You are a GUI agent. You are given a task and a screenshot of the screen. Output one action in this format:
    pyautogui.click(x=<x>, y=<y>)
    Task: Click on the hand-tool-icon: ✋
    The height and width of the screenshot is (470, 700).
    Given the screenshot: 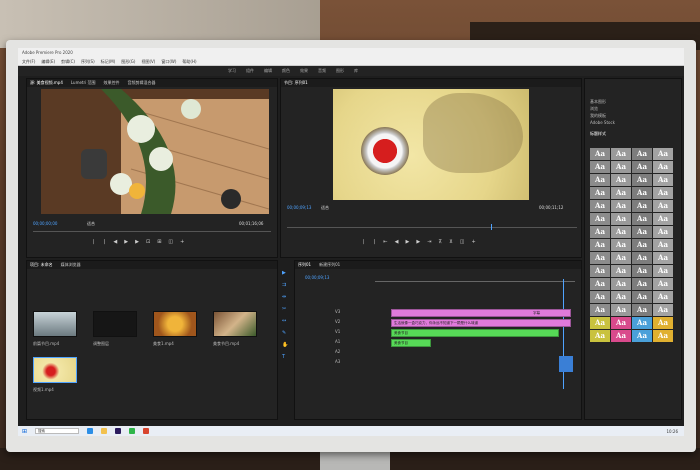 What is the action you would take?
    pyautogui.click(x=286, y=345)
    